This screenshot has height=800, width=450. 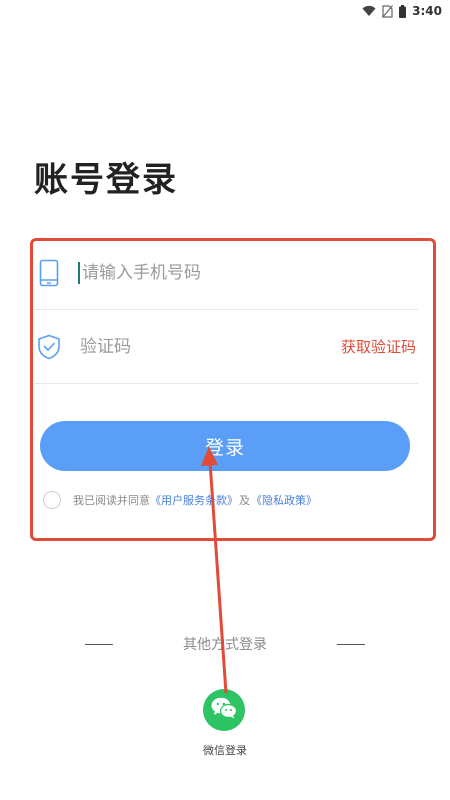 I want to click on wechat-login-button, so click(x=224, y=710).